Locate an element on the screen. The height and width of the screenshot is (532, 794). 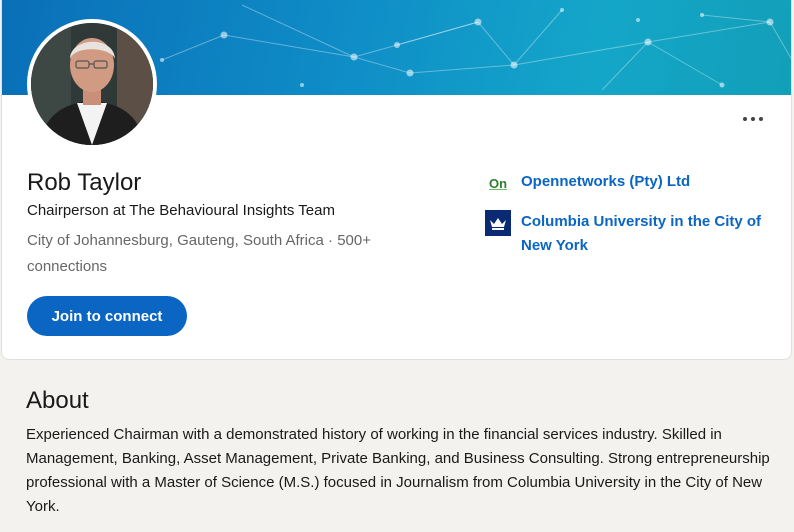
columbia-crown-logo-icon is located at coordinates (498, 223).